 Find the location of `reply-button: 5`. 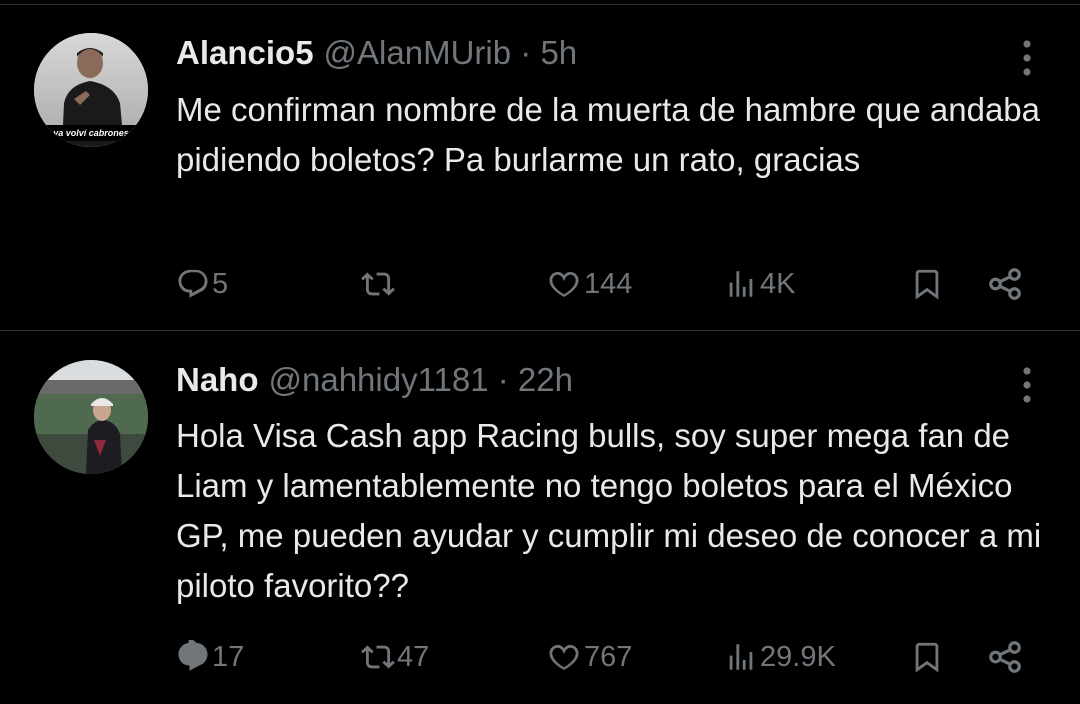

reply-button: 5 is located at coordinates (202, 284).